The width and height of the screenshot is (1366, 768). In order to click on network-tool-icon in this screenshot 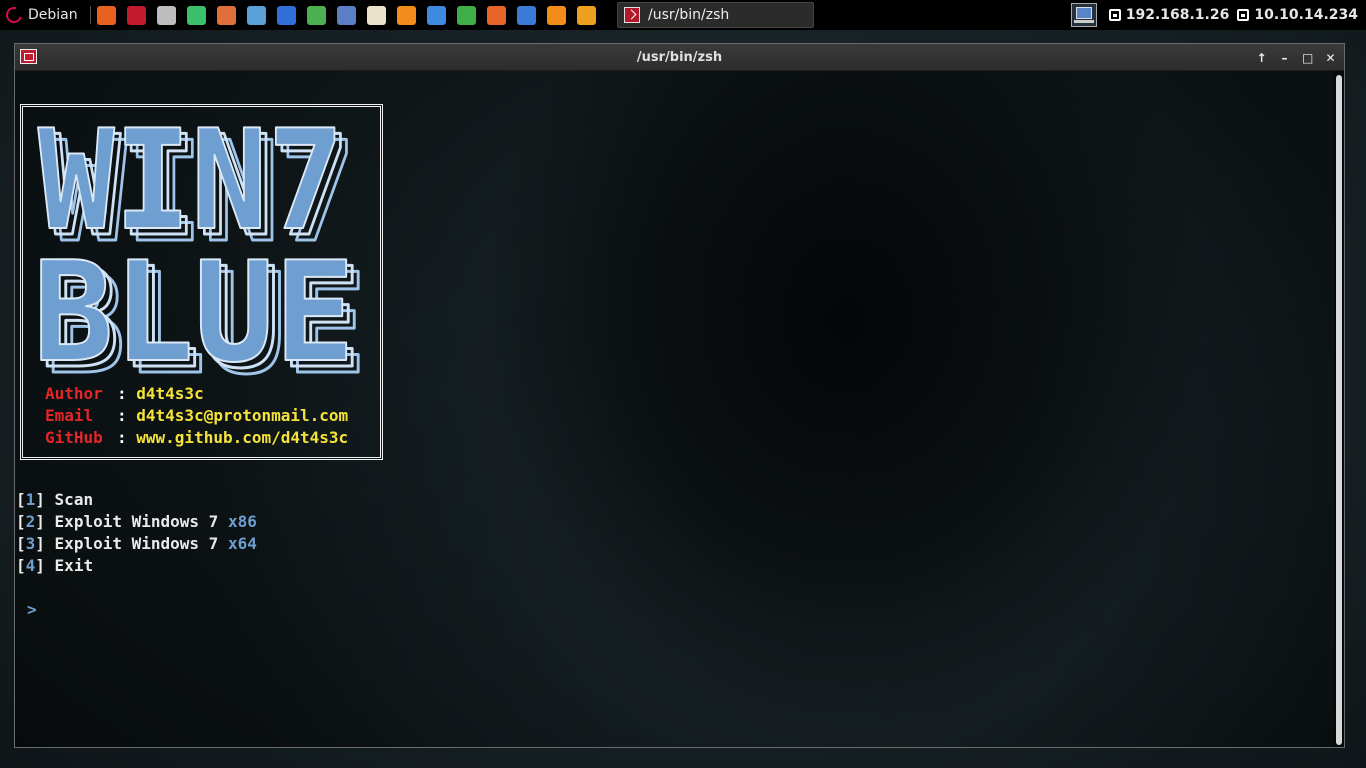, I will do `click(196, 15)`.